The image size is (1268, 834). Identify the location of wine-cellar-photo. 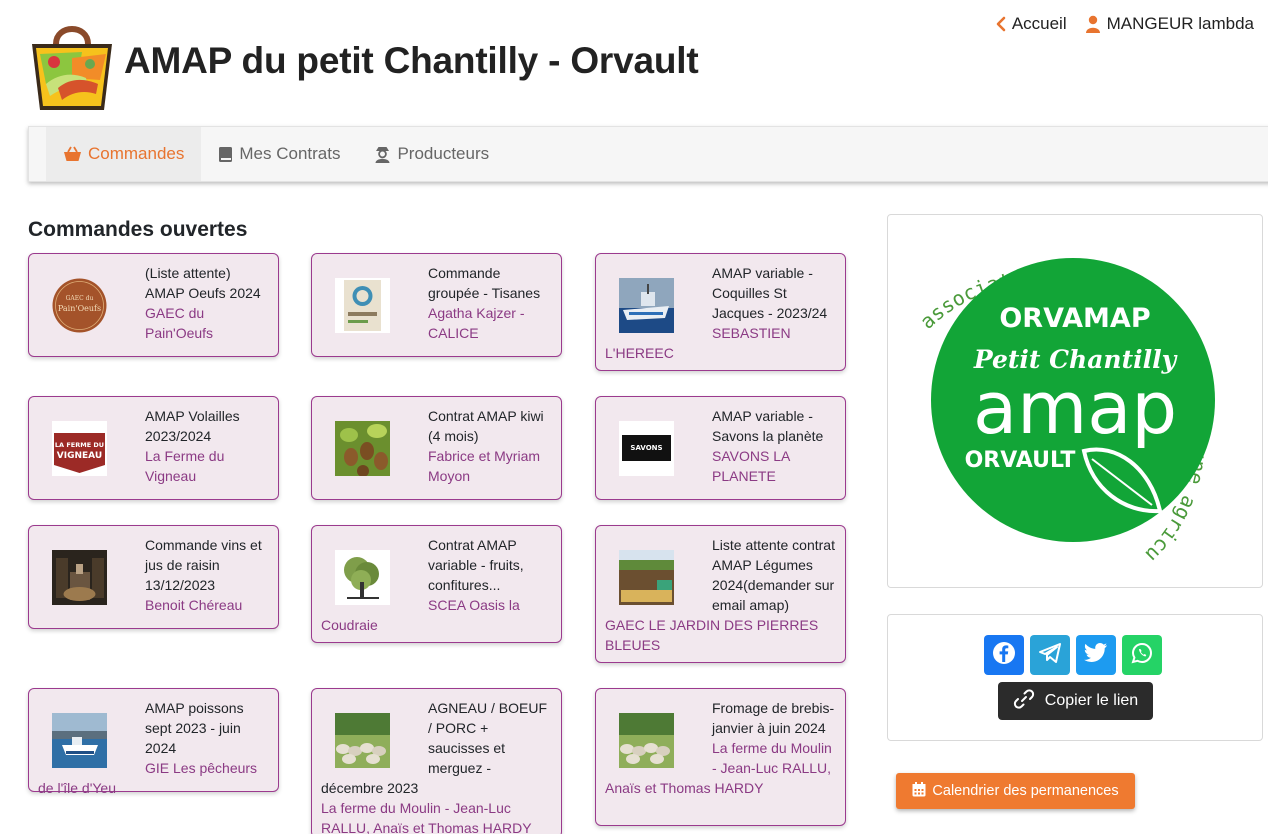
(79, 577).